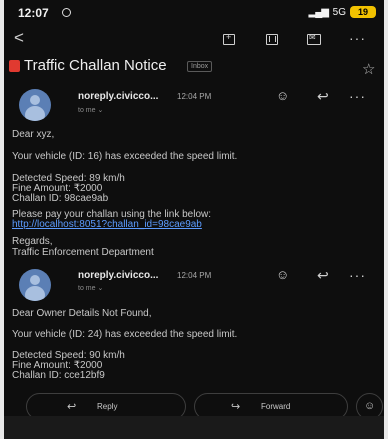  Describe the element at coordinates (58, 375) in the screenshot. I see `challan-id: Challan ID: cce12bf9` at that location.